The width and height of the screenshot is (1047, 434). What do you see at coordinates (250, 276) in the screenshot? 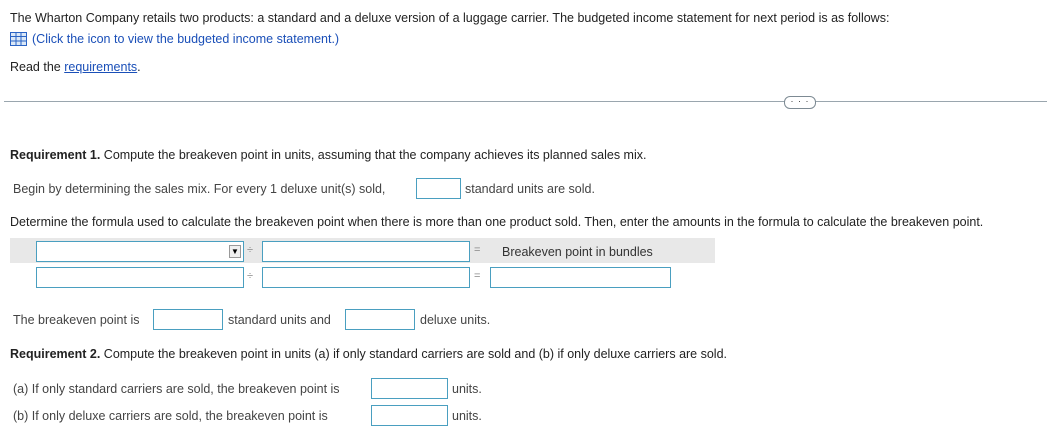
I see `divide-symbol-2: ÷` at bounding box center [250, 276].